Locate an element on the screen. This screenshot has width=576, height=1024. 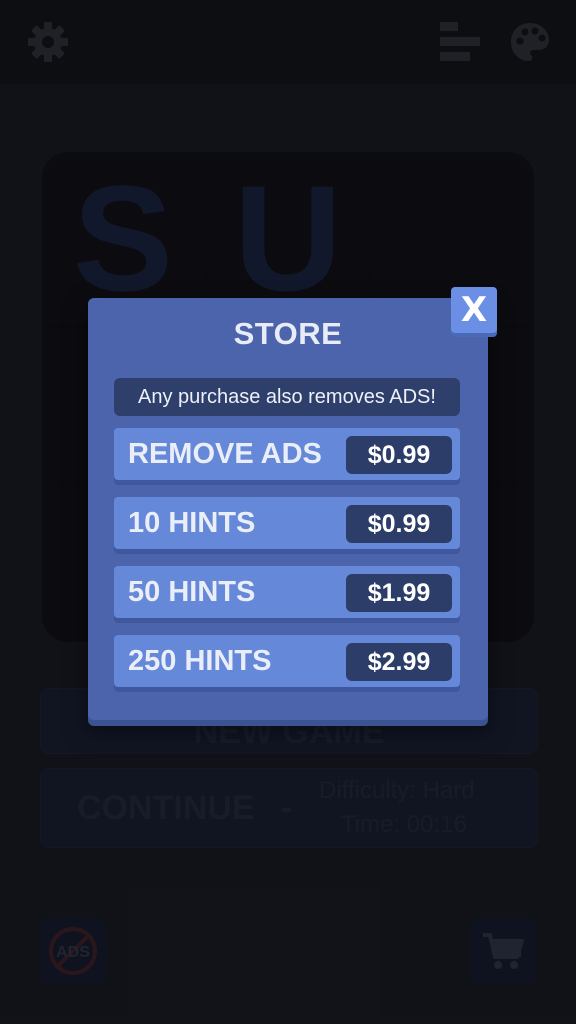
store-item-remove-ads: REMOVE ADS $0.99 is located at coordinates (287, 454).